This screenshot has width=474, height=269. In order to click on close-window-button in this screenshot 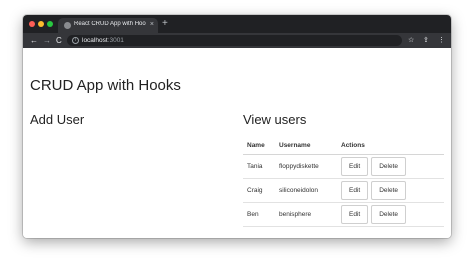, I will do `click(32, 24)`.